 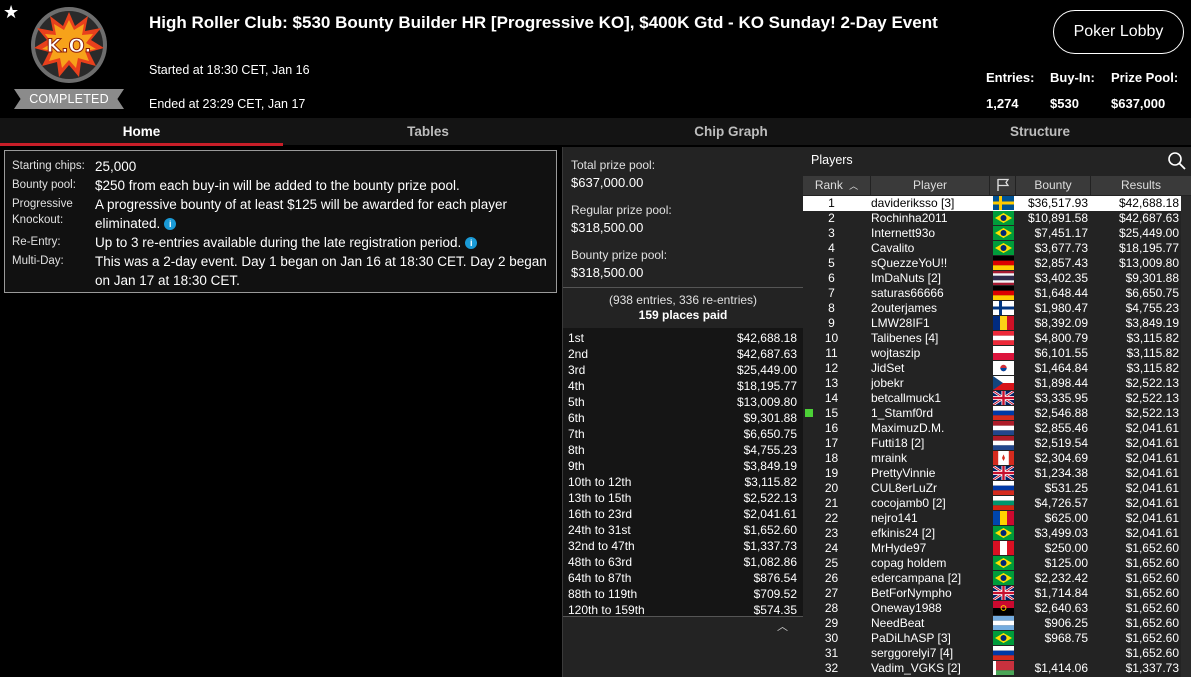 What do you see at coordinates (898, 443) in the screenshot?
I see `player-name: Futti18 [2]` at bounding box center [898, 443].